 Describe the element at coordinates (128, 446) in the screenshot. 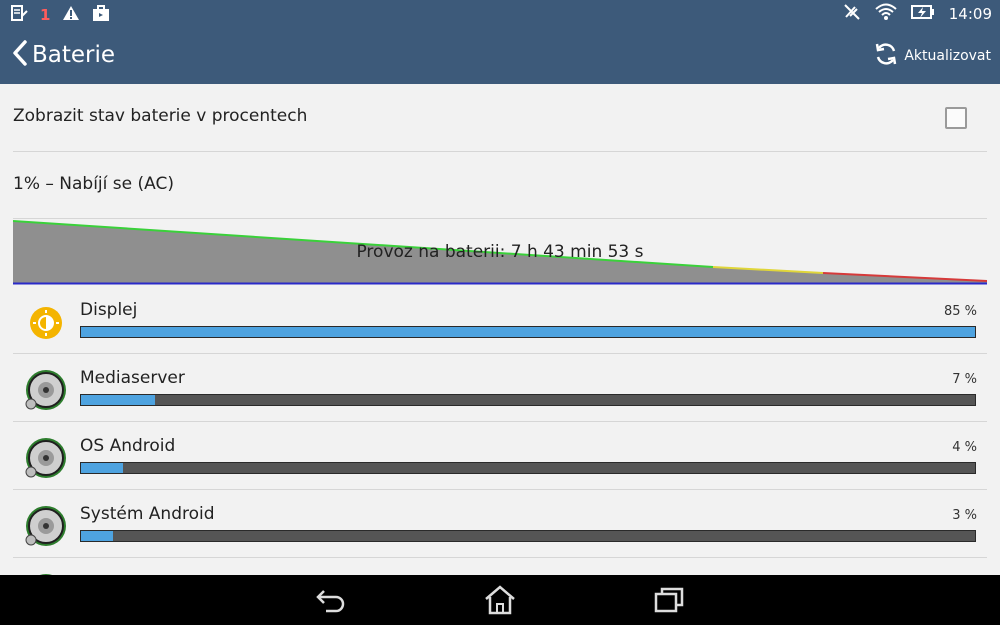

I see `usage-item-name: OS Android` at that location.